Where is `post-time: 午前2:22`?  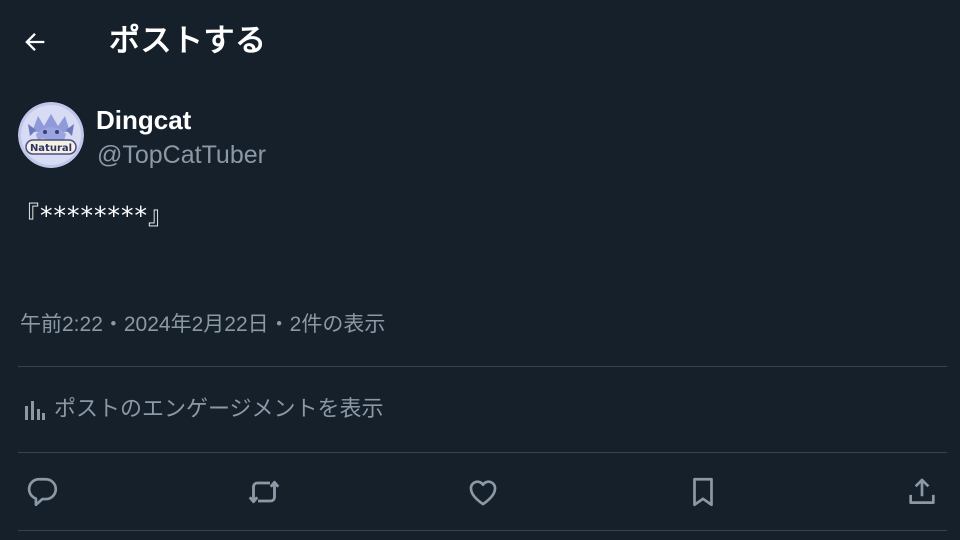 post-time: 午前2:22 is located at coordinates (61, 324).